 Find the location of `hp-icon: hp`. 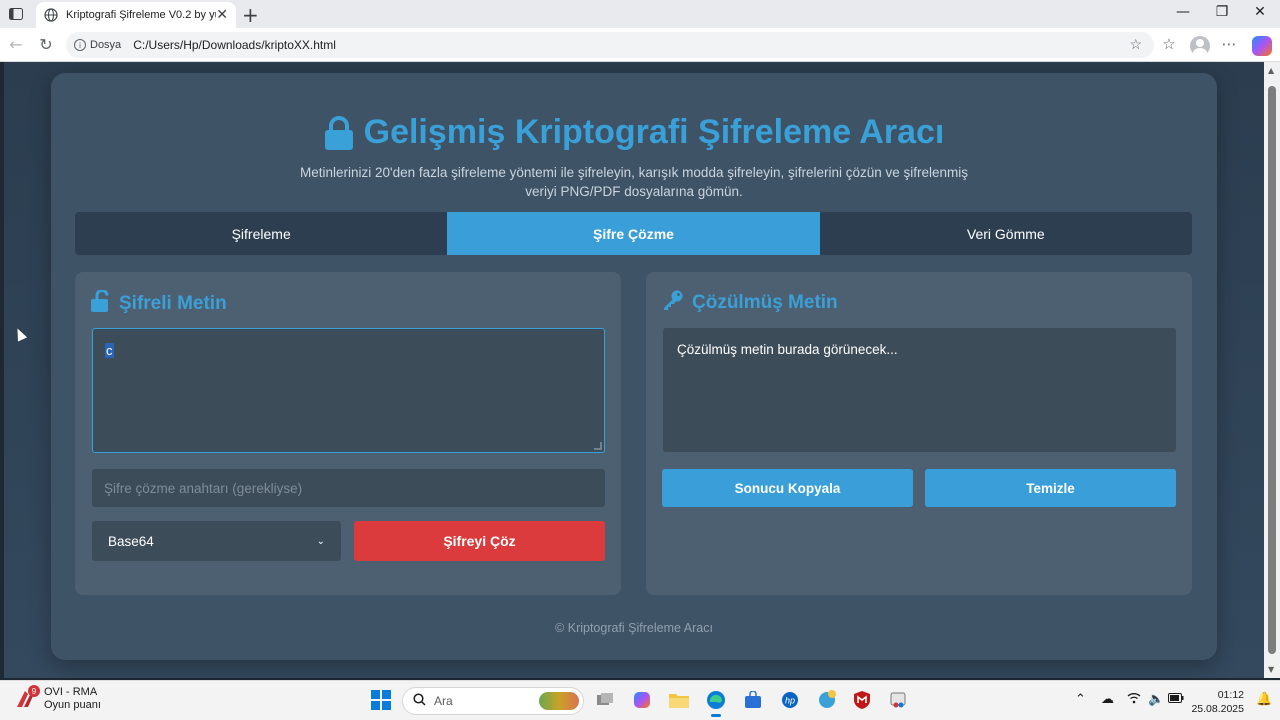

hp-icon: hp is located at coordinates (790, 700).